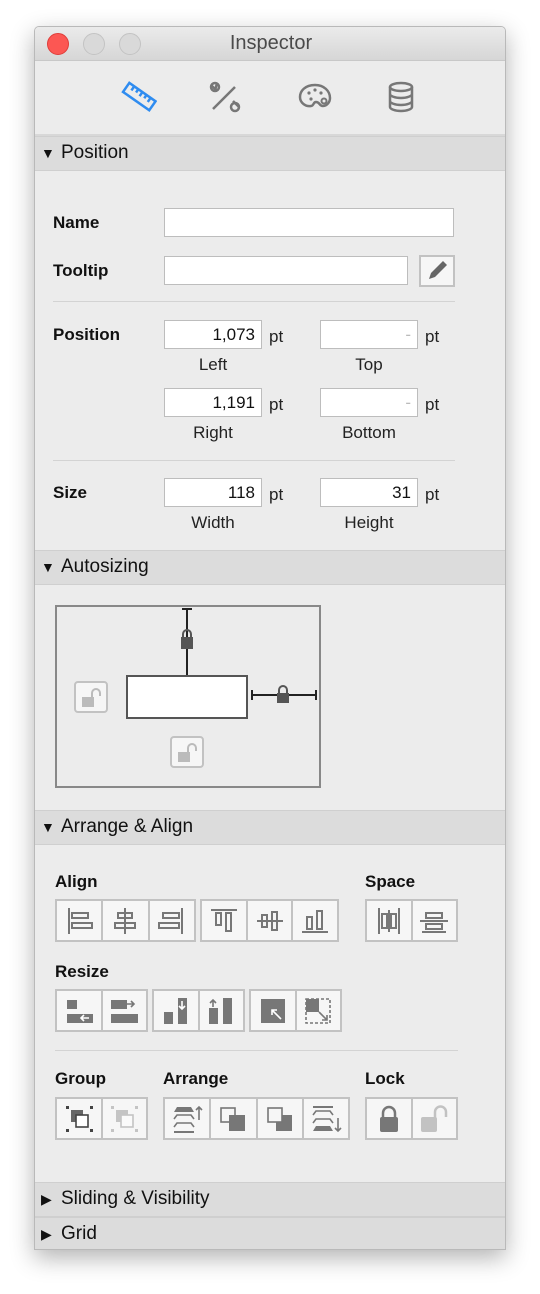  Describe the element at coordinates (95, 152) in the screenshot. I see `section-title: Position` at that location.